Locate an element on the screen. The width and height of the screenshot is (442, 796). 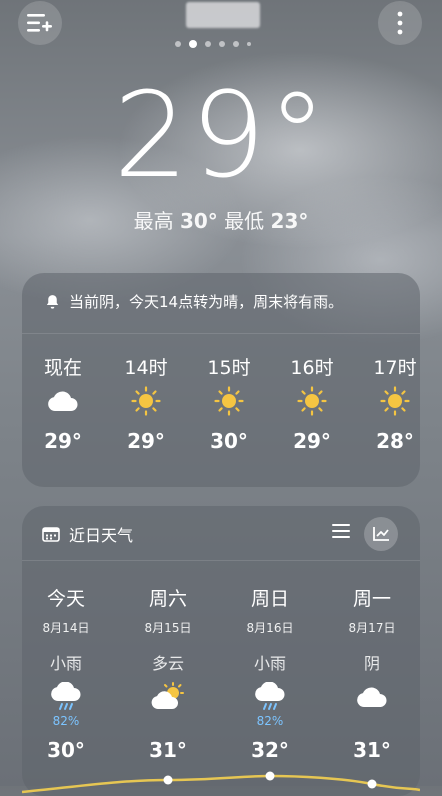
day-item: 周六 8月15日 多云 31° is located at coordinates (168, 673).